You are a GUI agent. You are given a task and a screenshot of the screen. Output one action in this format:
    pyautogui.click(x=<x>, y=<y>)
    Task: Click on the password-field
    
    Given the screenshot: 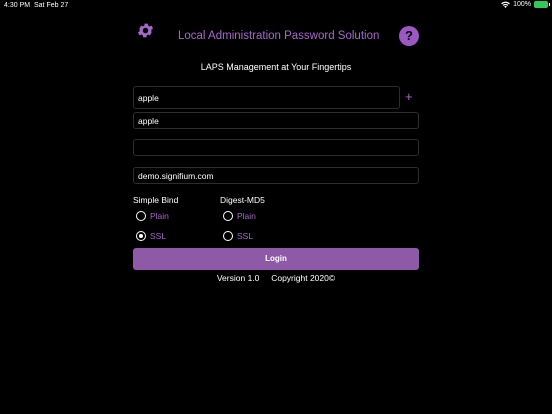 What is the action you would take?
    pyautogui.click(x=276, y=147)
    